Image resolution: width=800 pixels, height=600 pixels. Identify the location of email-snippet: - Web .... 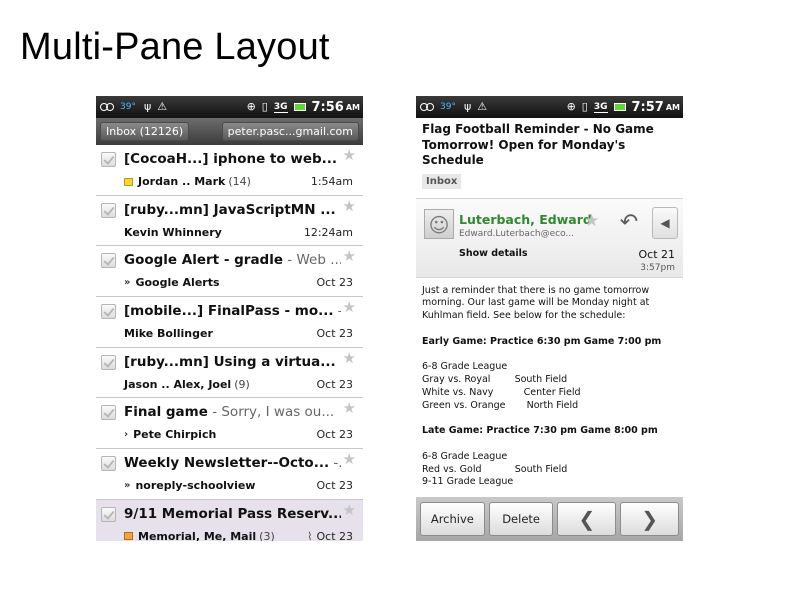
(312, 260).